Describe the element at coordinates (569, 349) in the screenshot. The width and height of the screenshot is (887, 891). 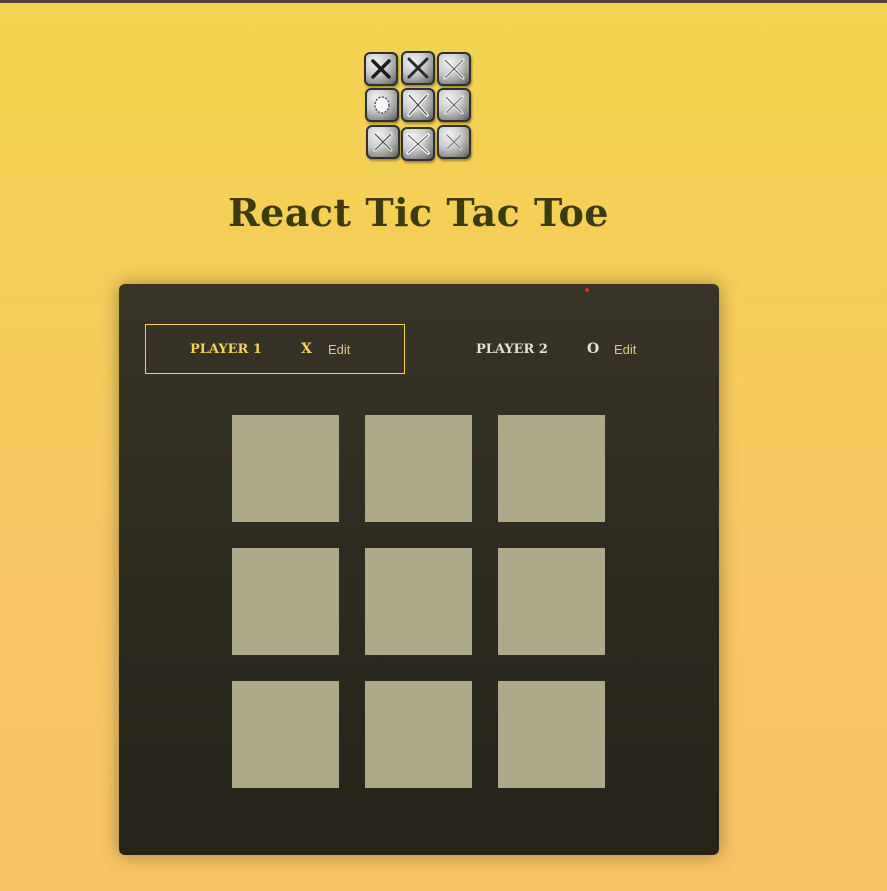
I see `player-2-card: Player 2 O Edit` at that location.